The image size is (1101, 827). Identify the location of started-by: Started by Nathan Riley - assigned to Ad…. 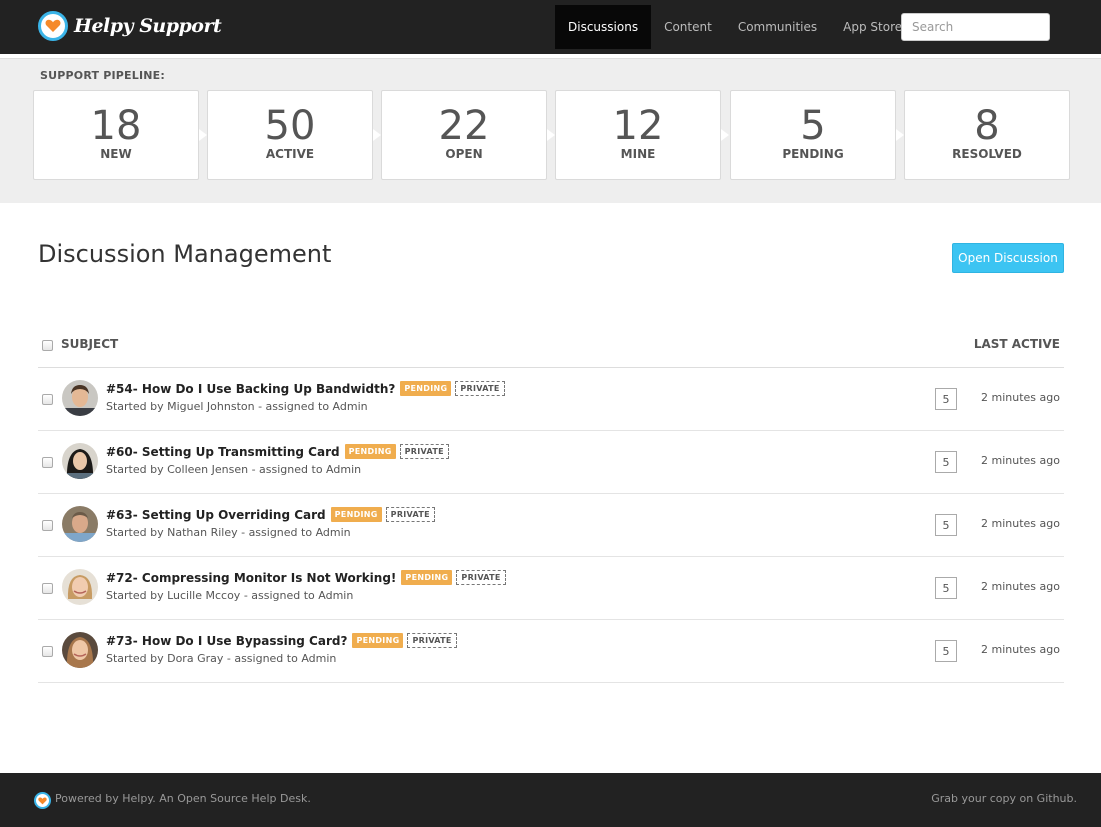
(228, 532).